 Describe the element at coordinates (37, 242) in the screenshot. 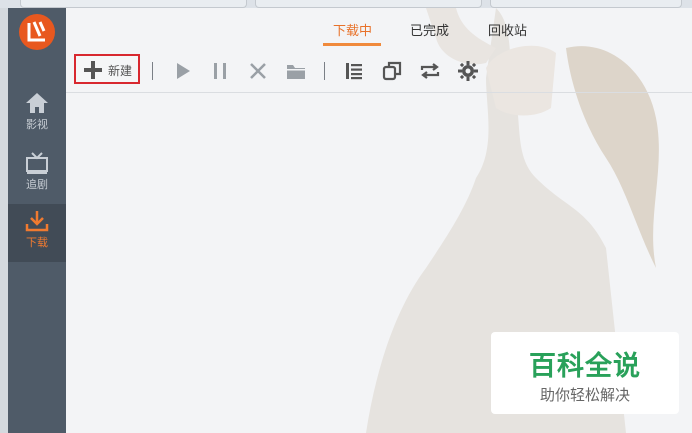

I see `sidebar-item-label: 下载` at that location.